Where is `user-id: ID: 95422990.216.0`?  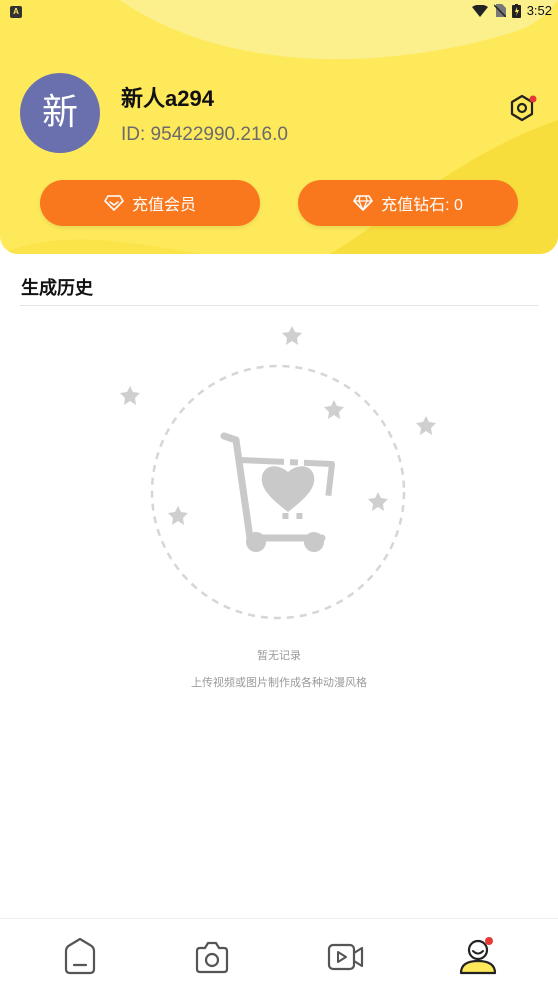 user-id: ID: 95422990.216.0 is located at coordinates (204, 134).